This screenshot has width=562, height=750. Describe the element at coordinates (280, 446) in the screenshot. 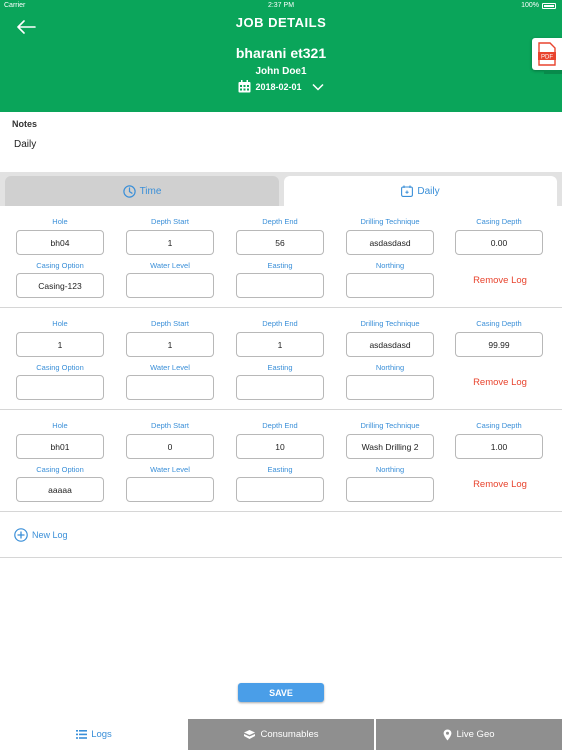

I see `depth-end-field: 10` at that location.